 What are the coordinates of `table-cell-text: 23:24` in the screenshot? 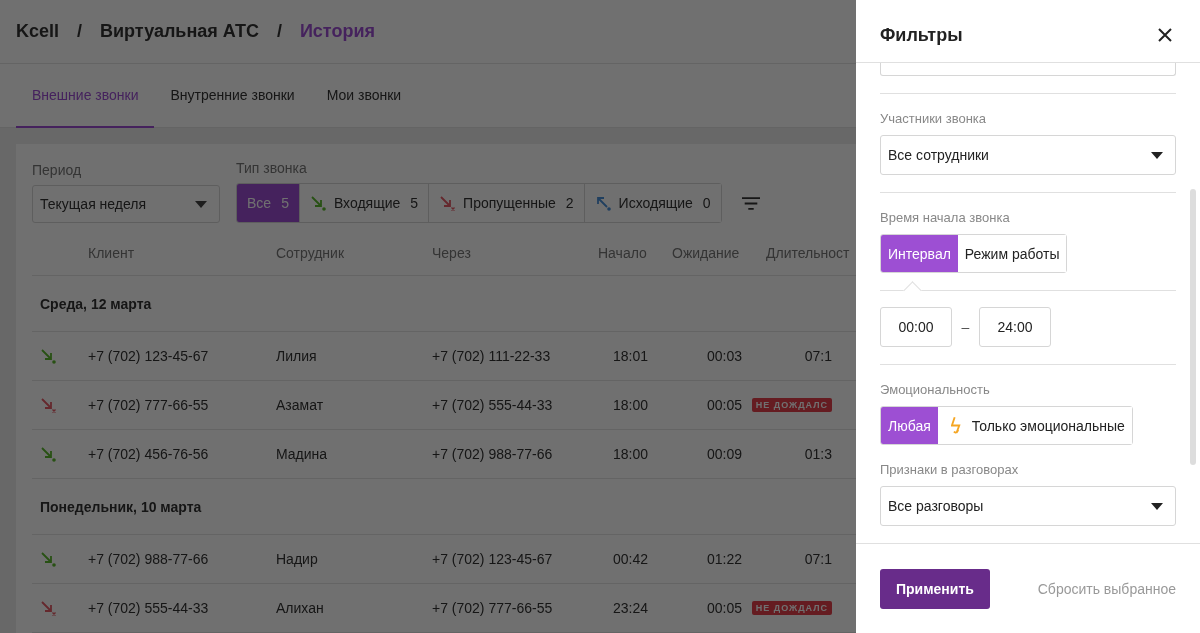 It's located at (629, 608).